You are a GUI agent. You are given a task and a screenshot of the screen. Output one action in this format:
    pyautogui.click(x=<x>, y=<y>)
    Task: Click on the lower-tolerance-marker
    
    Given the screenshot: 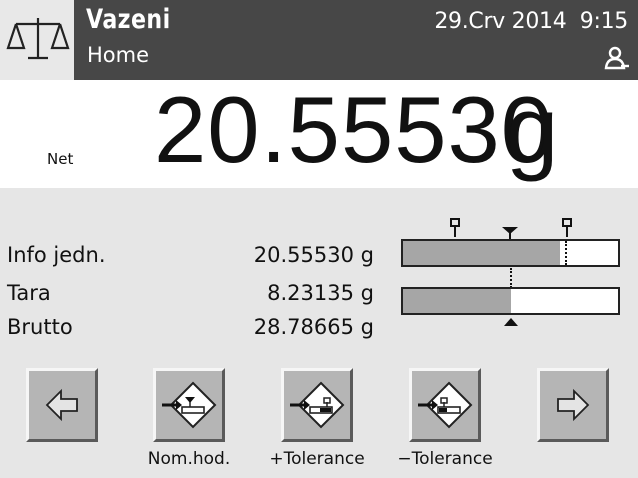 What is the action you would take?
    pyautogui.click(x=455, y=227)
    